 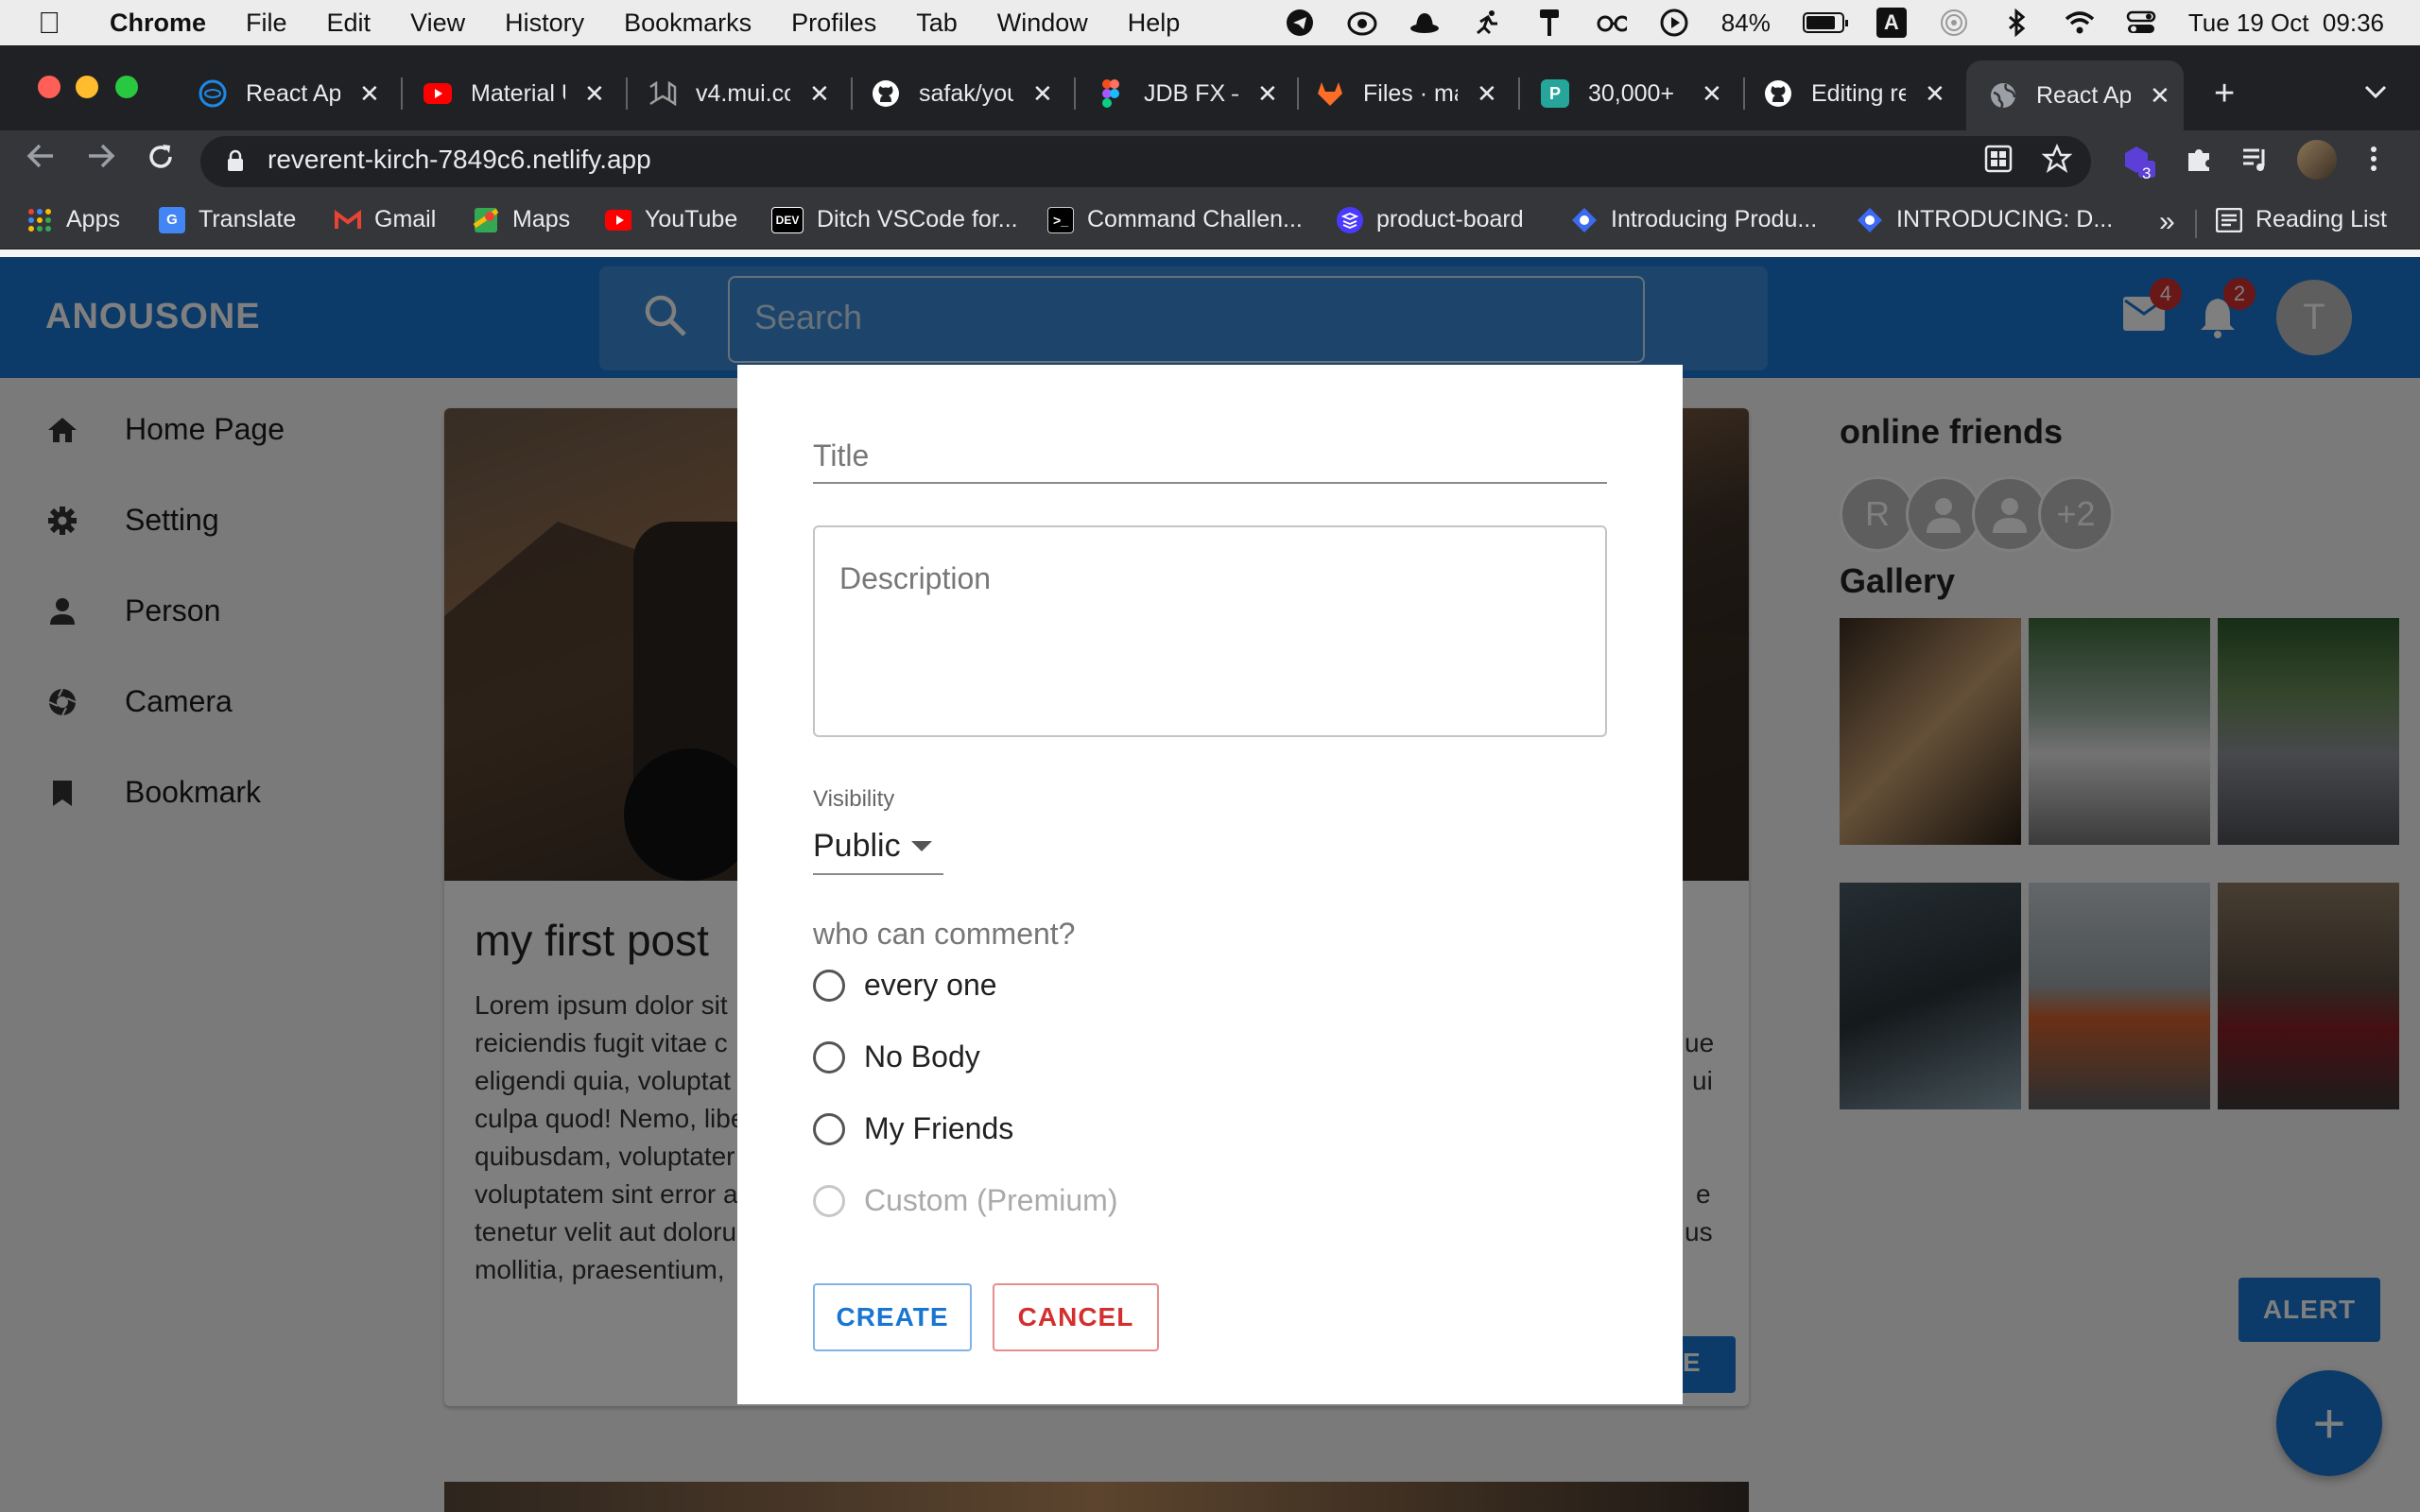 What do you see at coordinates (541, 219) in the screenshot?
I see `bookmark-label: Maps` at bounding box center [541, 219].